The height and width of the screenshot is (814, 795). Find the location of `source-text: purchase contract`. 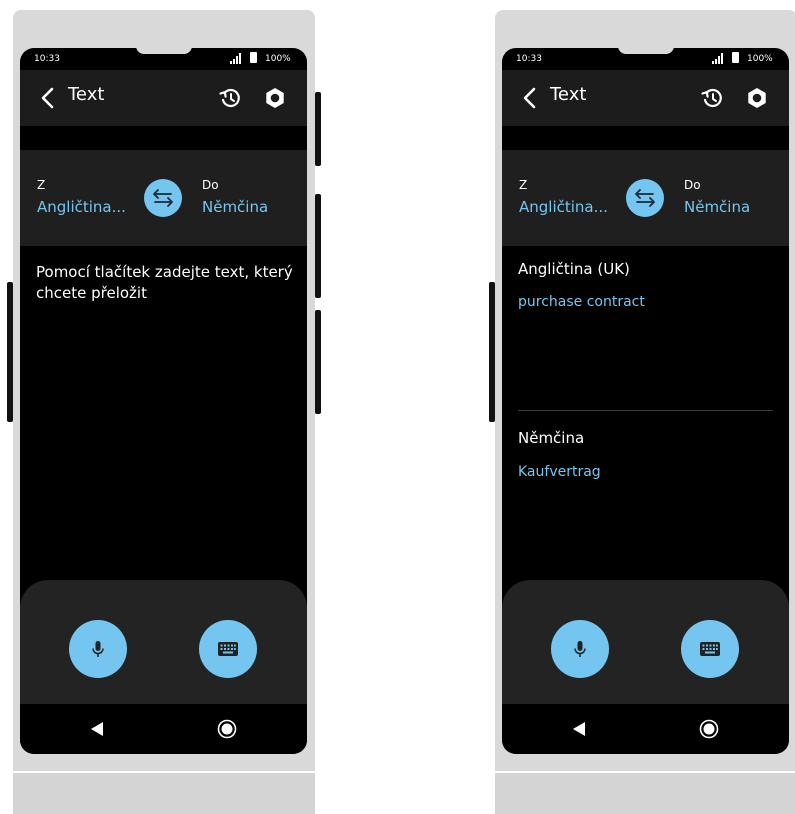

source-text: purchase contract is located at coordinates (581, 302).